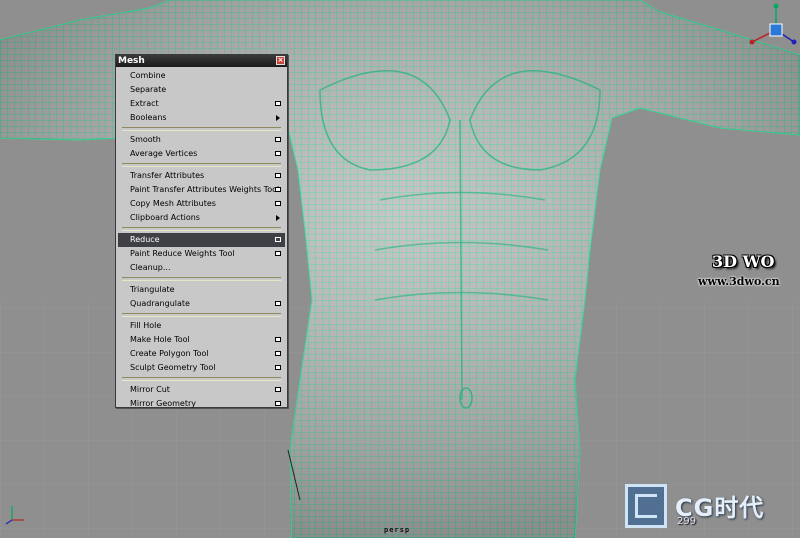 The height and width of the screenshot is (538, 800). I want to click on cg-number-text: 299, so click(687, 521).